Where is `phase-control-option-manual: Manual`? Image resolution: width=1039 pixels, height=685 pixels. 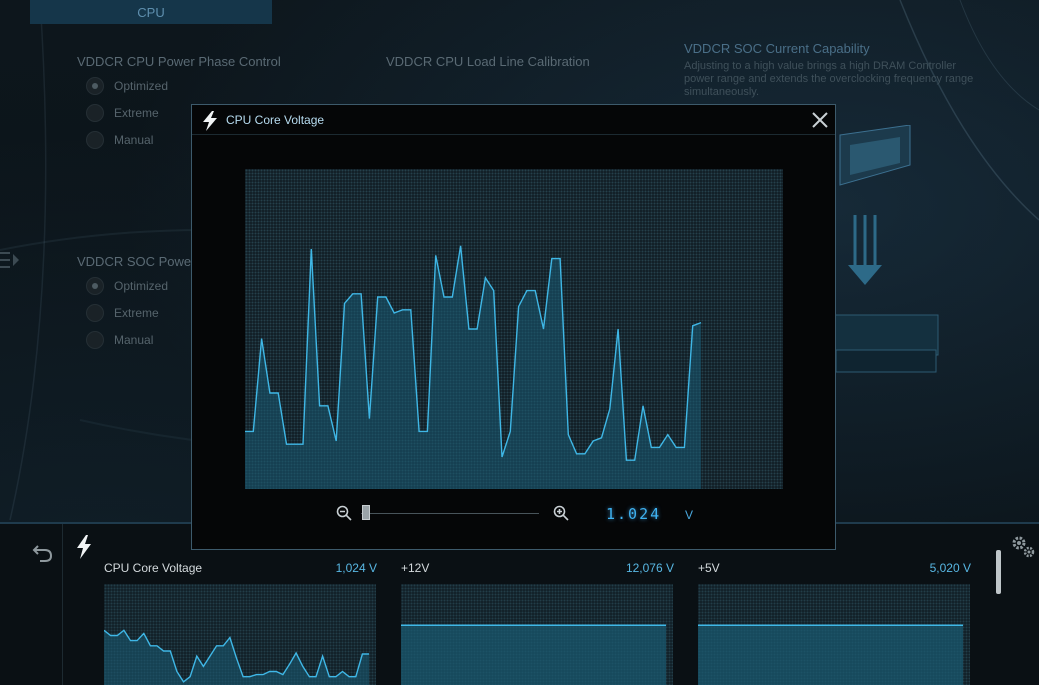
phase-control-option-manual: Manual is located at coordinates (119, 140).